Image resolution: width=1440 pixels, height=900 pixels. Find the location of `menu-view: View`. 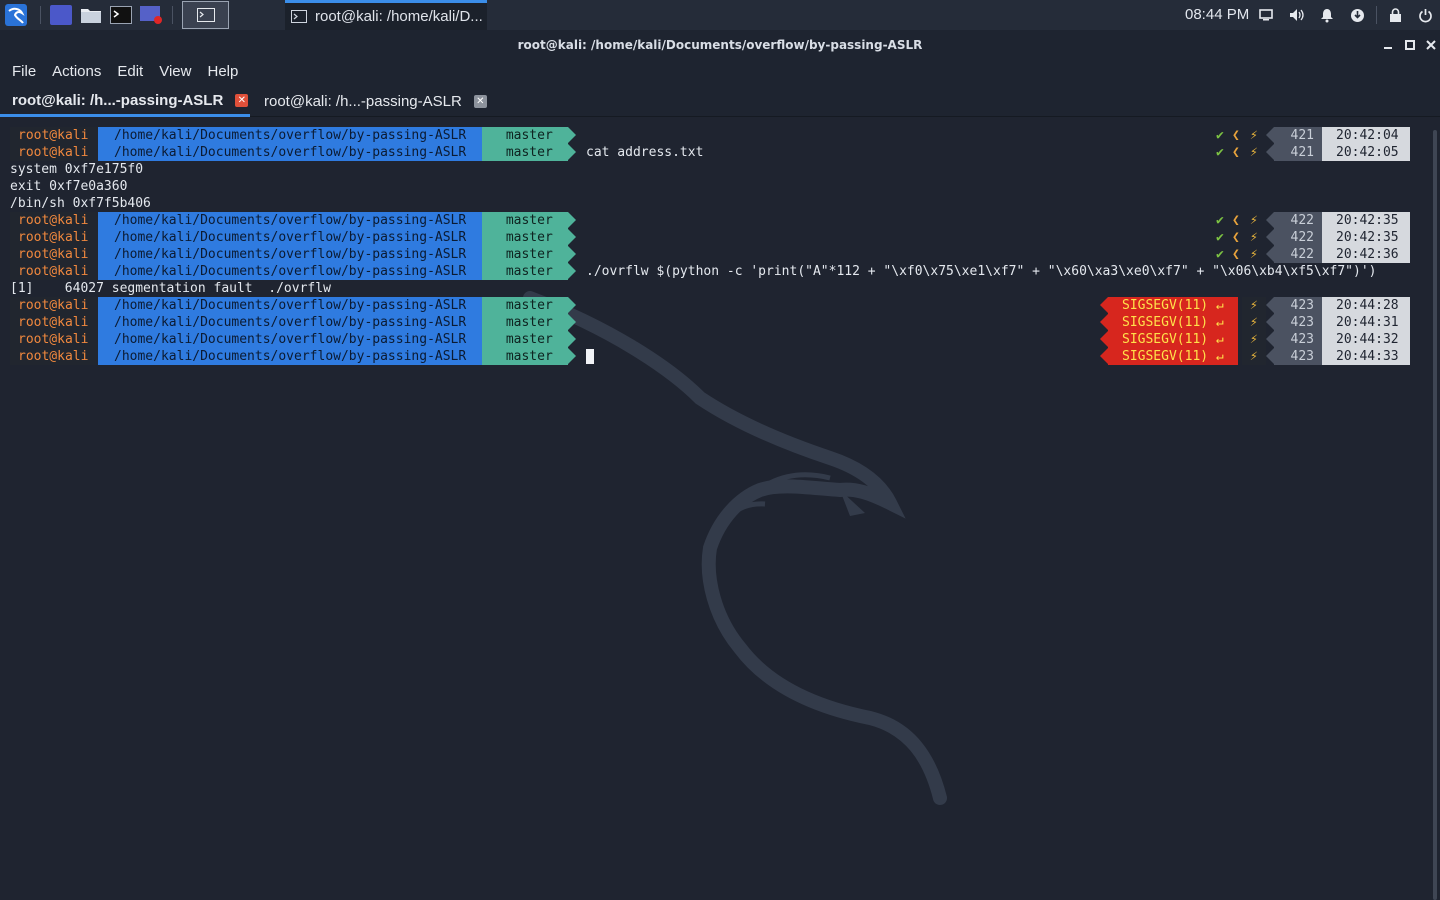

menu-view: View is located at coordinates (175, 73).